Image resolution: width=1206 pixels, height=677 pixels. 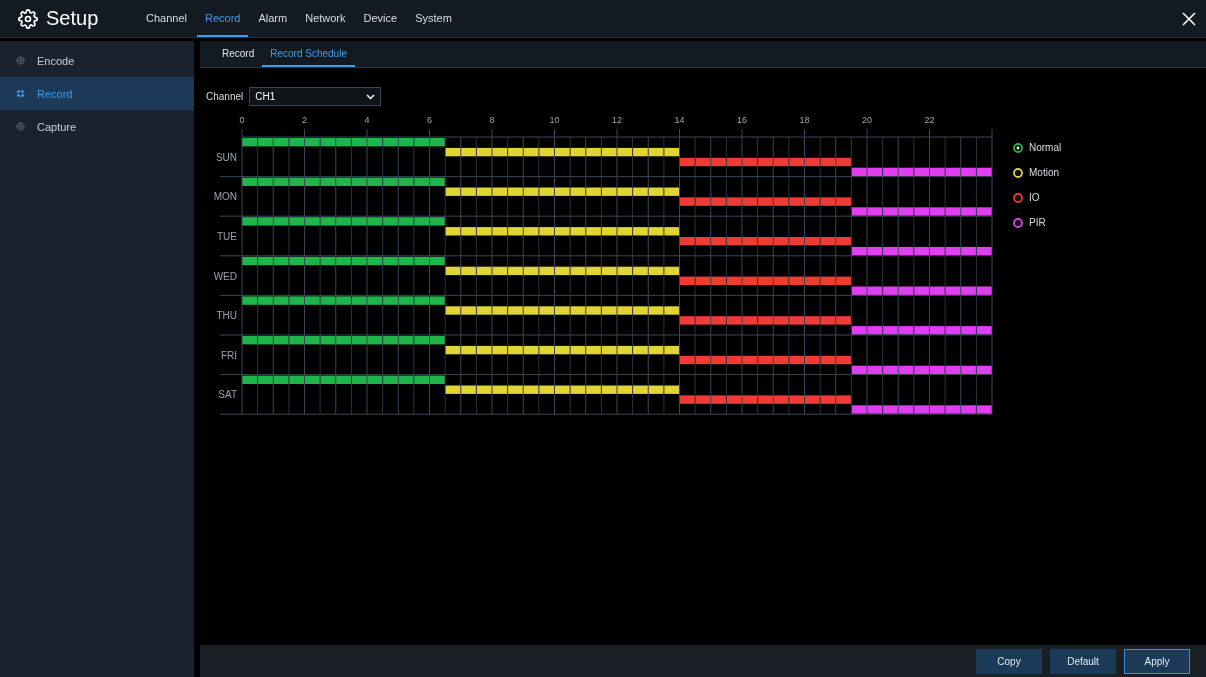 I want to click on hour-label: 20, so click(x=867, y=120).